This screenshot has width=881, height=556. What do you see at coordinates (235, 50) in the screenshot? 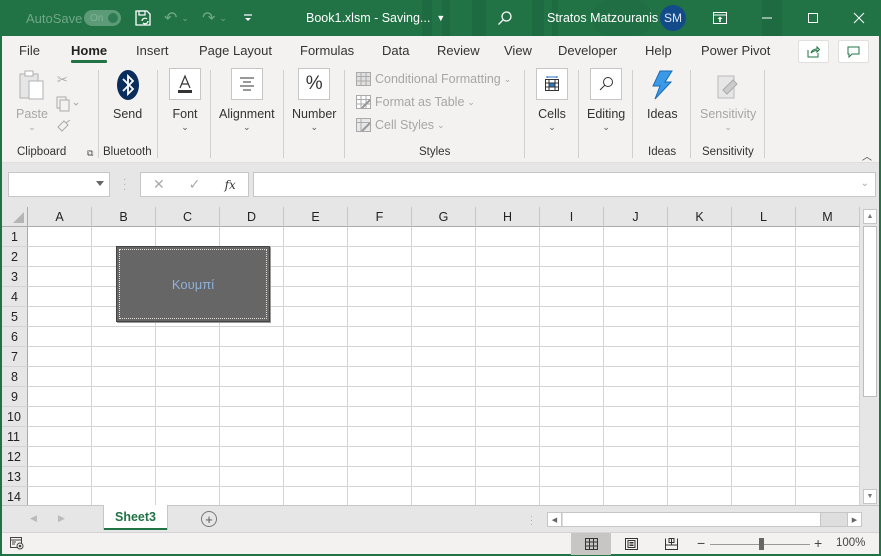
I see `tab-page-layout: Page Layout` at bounding box center [235, 50].